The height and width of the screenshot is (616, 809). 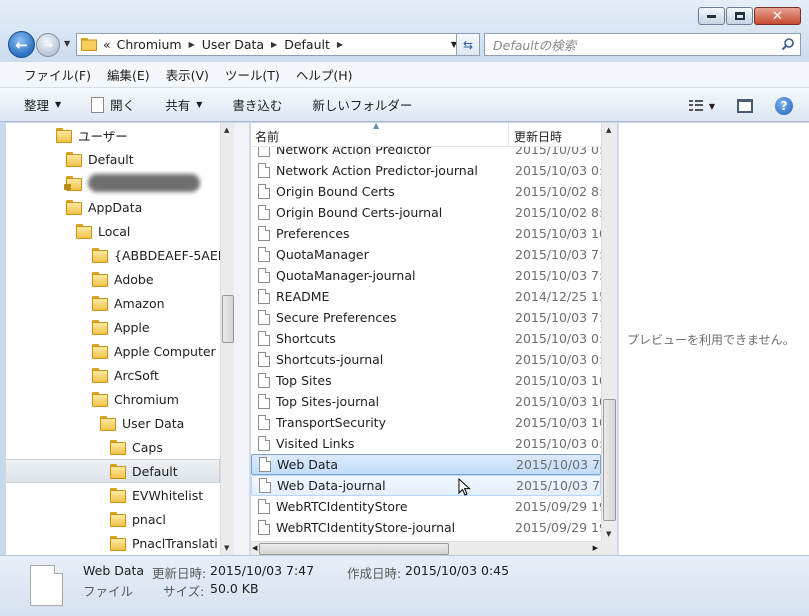 I want to click on tree-item: pnacl, so click(x=138, y=519).